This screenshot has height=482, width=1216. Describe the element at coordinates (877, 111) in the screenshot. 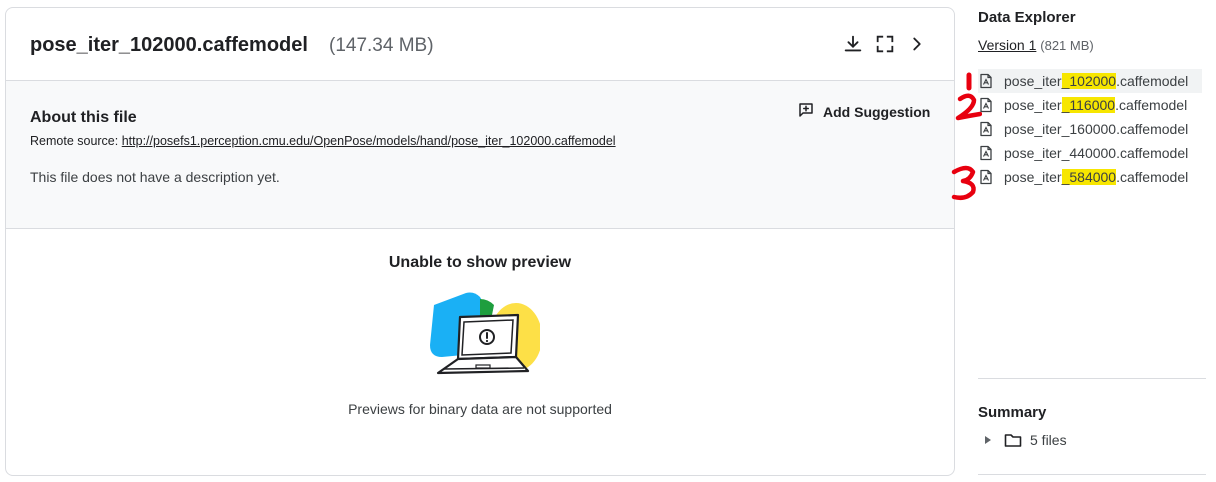

I see `add-suggestion-label: Add Suggestion` at that location.